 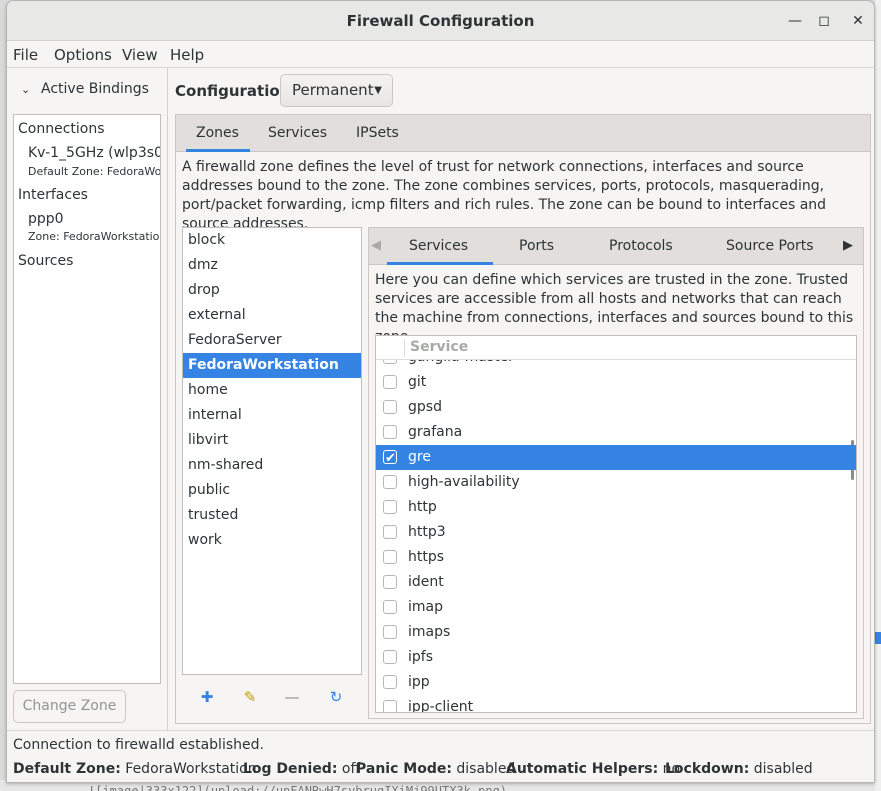 What do you see at coordinates (441, 706) in the screenshot?
I see `service-label: ipp-client` at bounding box center [441, 706].